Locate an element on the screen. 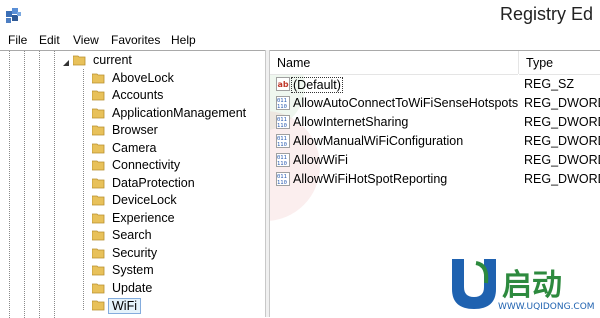 The width and height of the screenshot is (600, 318). menu-edit: Edit is located at coordinates (49, 40).